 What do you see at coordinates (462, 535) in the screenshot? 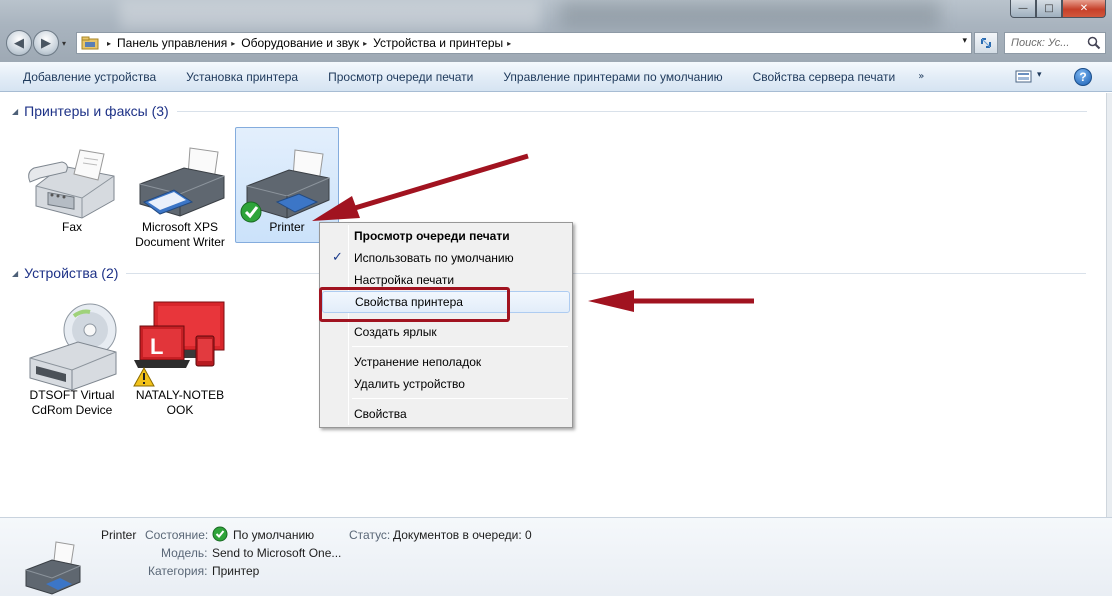
I see `details-status-value: Документов в очереди: 0` at bounding box center [462, 535].